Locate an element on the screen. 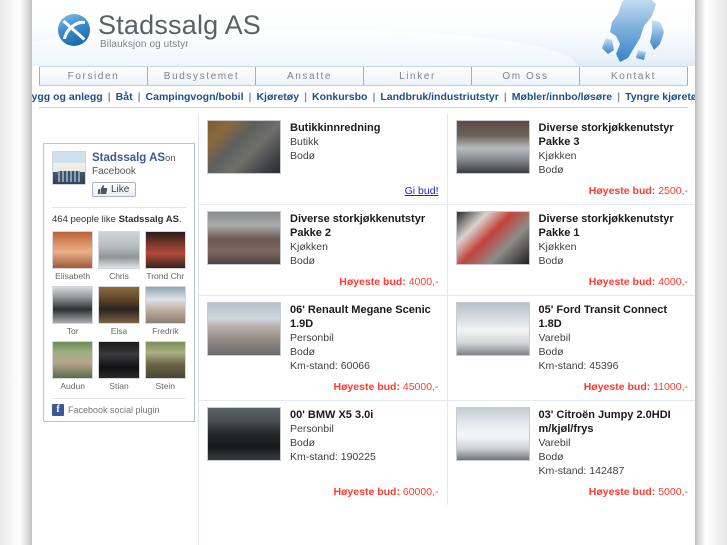 The width and height of the screenshot is (727, 545). category-link-kj-ret-y: Kjøretøy is located at coordinates (277, 97).